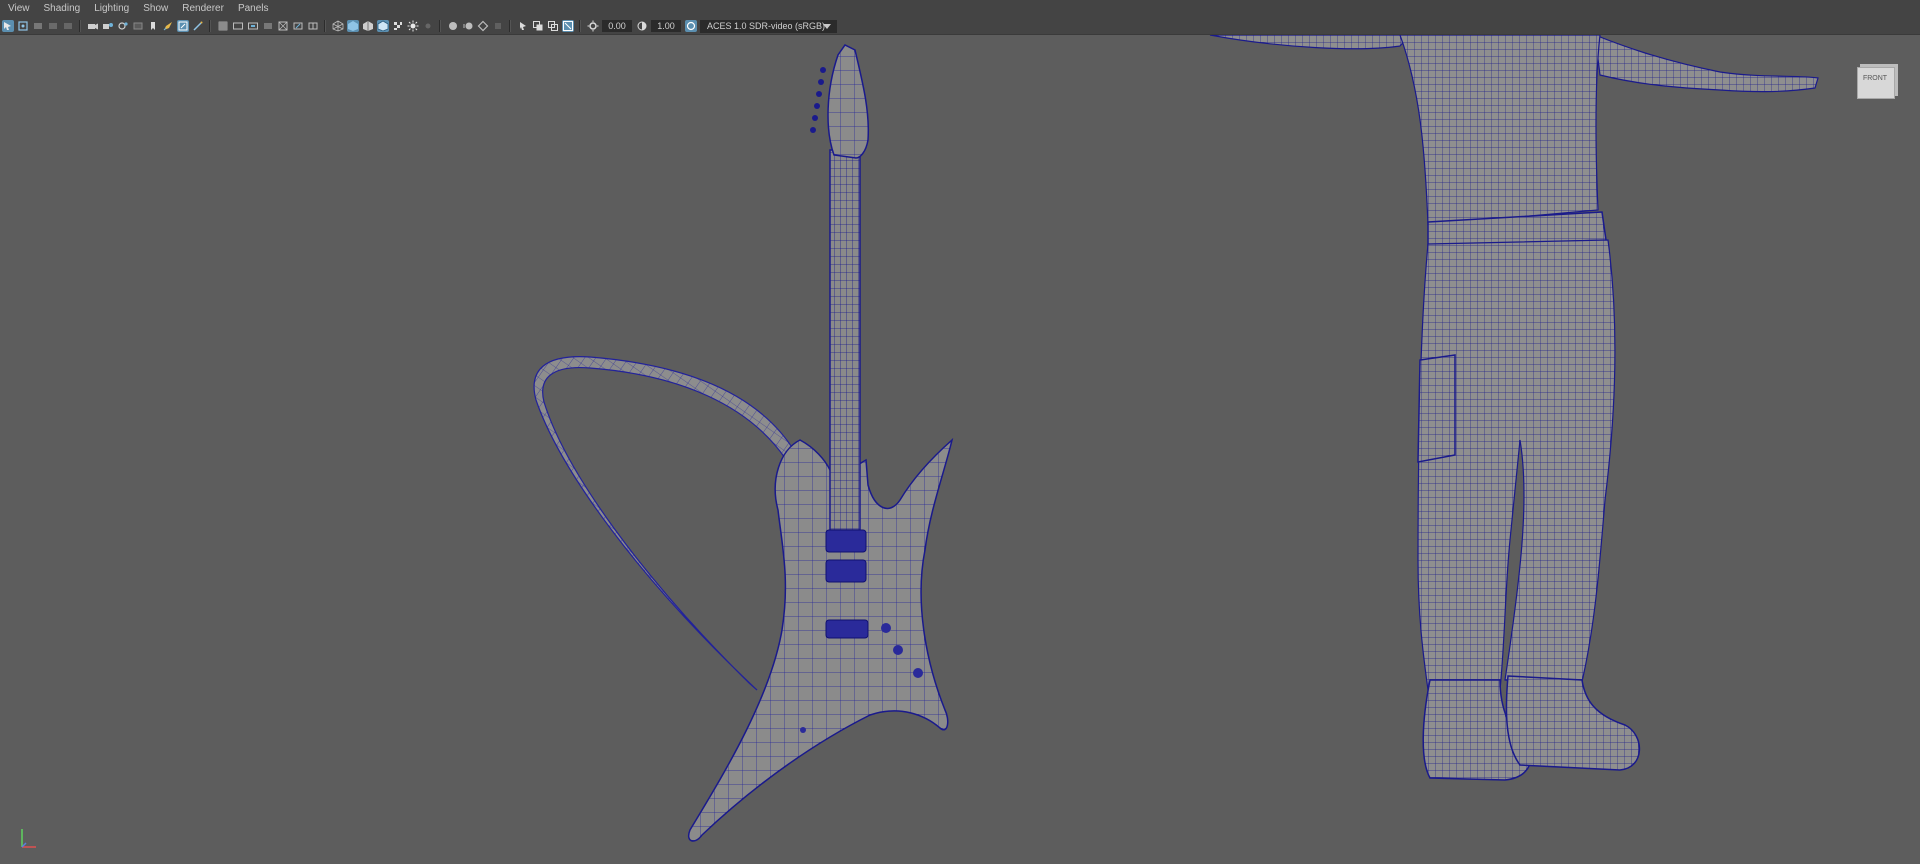 Image resolution: width=1920 pixels, height=864 pixels. I want to click on menu-shading: Shading, so click(61, 9).